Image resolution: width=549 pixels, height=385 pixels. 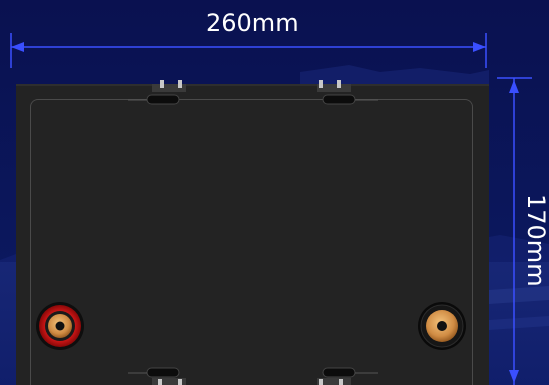 What do you see at coordinates (157, 92) in the screenshot?
I see `top-left-handle-mount` at bounding box center [157, 92].